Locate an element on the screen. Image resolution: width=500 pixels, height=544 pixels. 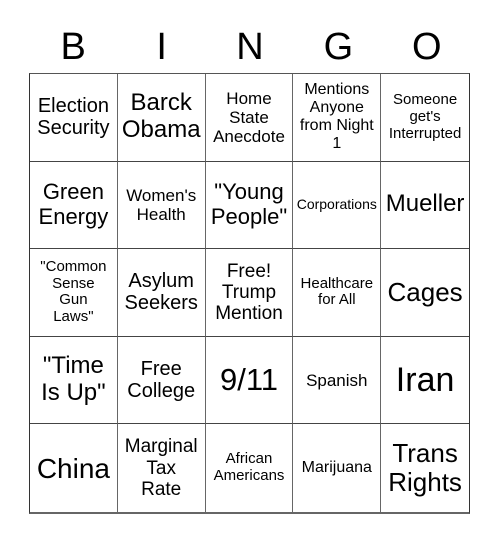
cell-text: Corporations is located at coordinates (336, 204).